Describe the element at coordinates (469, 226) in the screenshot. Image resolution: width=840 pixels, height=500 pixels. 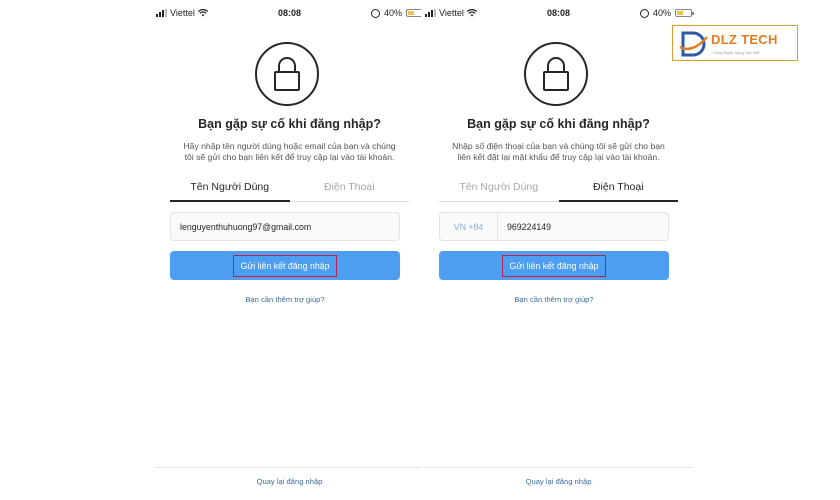
I see `country-code-selector: VN +84` at that location.